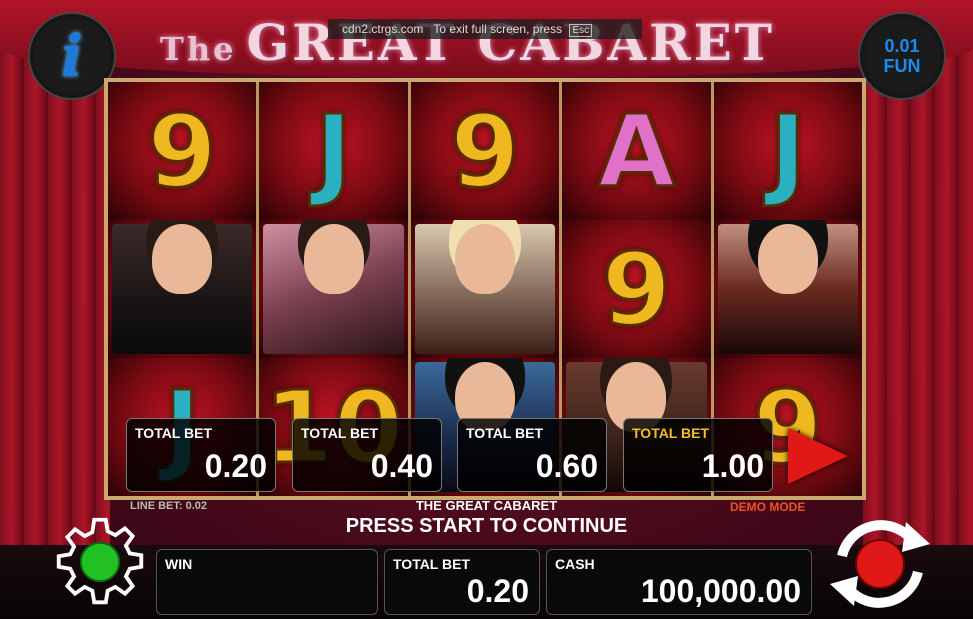 This screenshot has width=973, height=619. I want to click on play-triangle-icon, so click(818, 456).